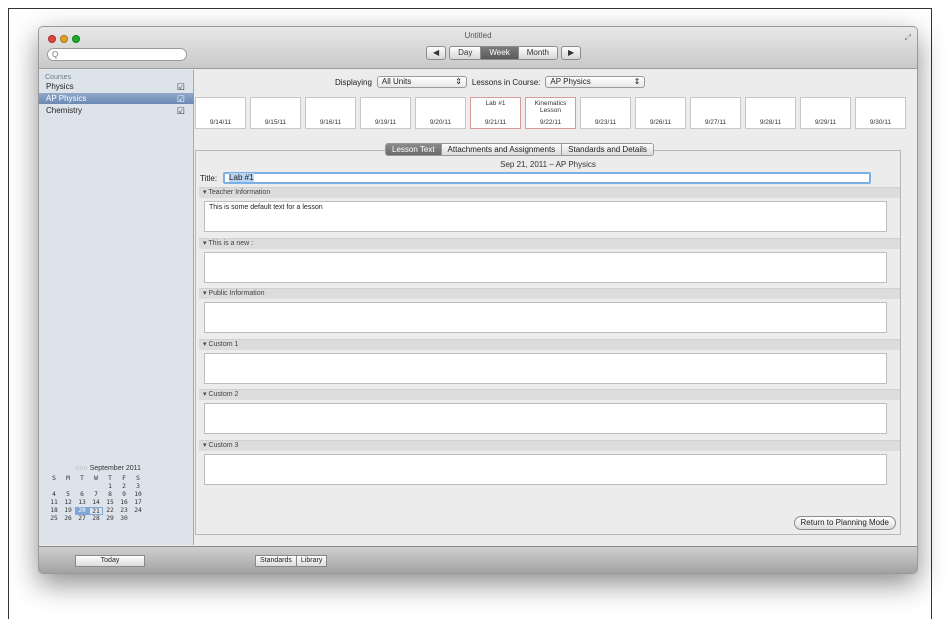 This screenshot has width=948, height=619. What do you see at coordinates (68, 495) in the screenshot?
I see `calendar-day: 5` at bounding box center [68, 495].